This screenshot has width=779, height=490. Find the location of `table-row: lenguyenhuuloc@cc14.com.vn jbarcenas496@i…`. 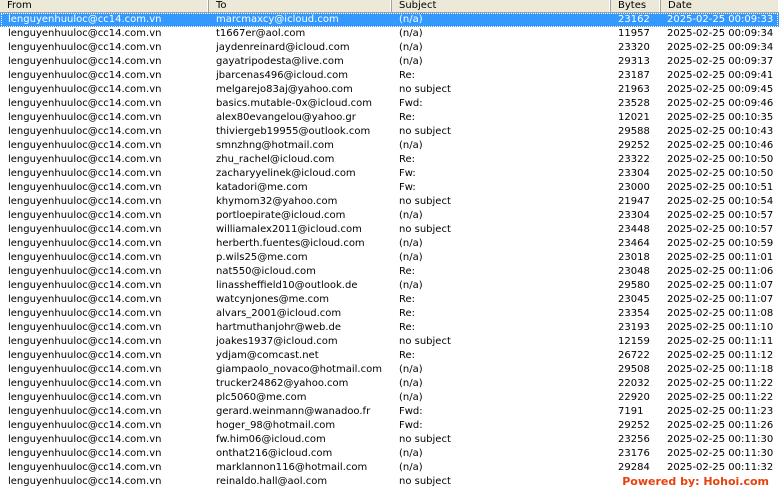

table-row: lenguyenhuuloc@cc14.com.vn jbarcenas496@i… is located at coordinates (389, 76).